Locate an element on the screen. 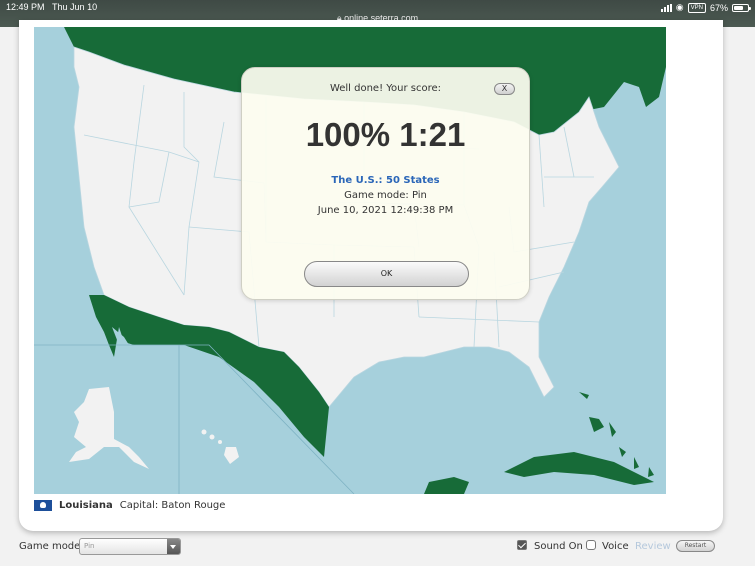 Image resolution: width=755 pixels, height=566 pixels. dialog-heading: Well done! Your score: is located at coordinates (385, 88).